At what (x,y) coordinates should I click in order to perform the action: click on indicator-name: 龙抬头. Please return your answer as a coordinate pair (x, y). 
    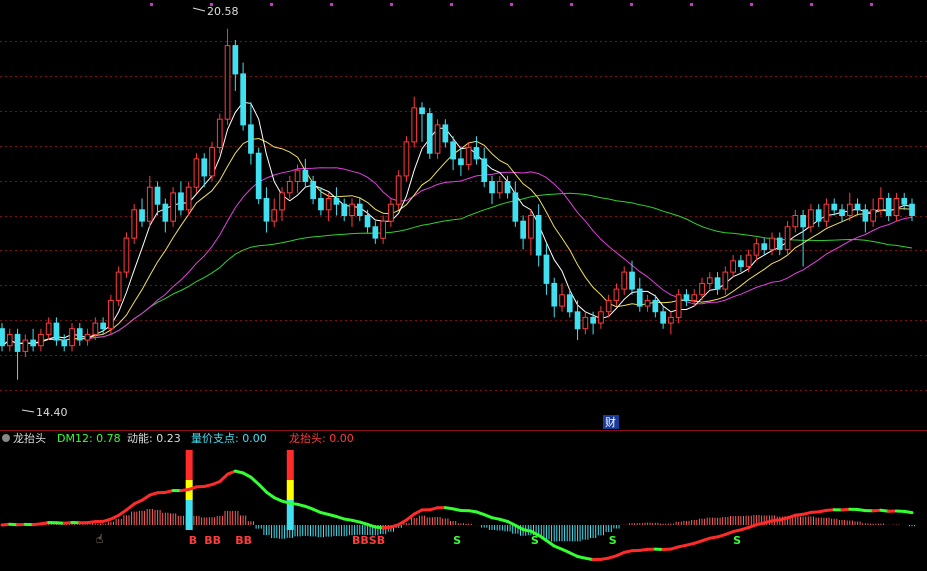
    Looking at the image, I should click on (29, 438).